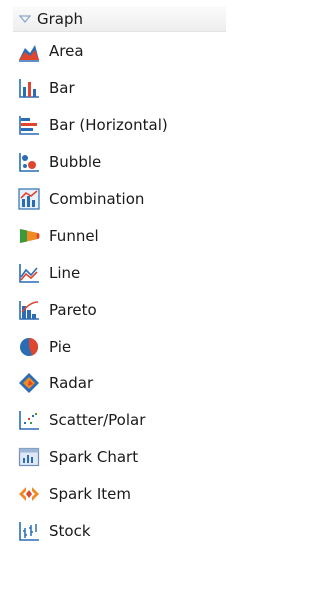  Describe the element at coordinates (127, 531) in the screenshot. I see `palette-item-stock: Stock` at that location.